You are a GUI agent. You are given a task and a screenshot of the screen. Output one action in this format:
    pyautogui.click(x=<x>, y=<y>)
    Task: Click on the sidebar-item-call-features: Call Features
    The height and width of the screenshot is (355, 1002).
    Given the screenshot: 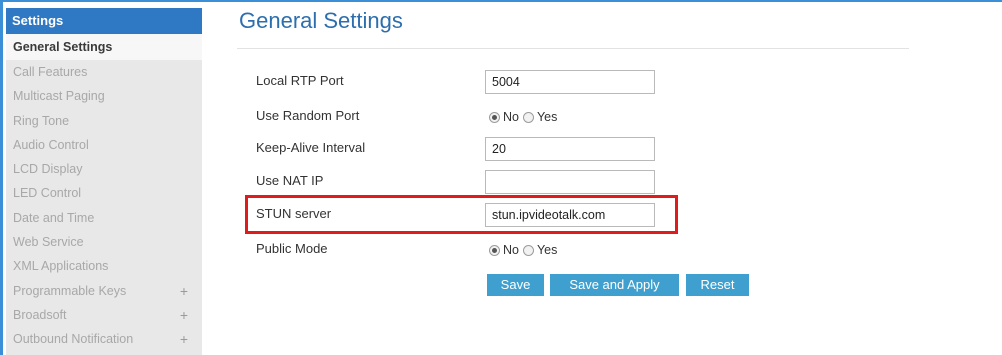 What is the action you would take?
    pyautogui.click(x=104, y=72)
    